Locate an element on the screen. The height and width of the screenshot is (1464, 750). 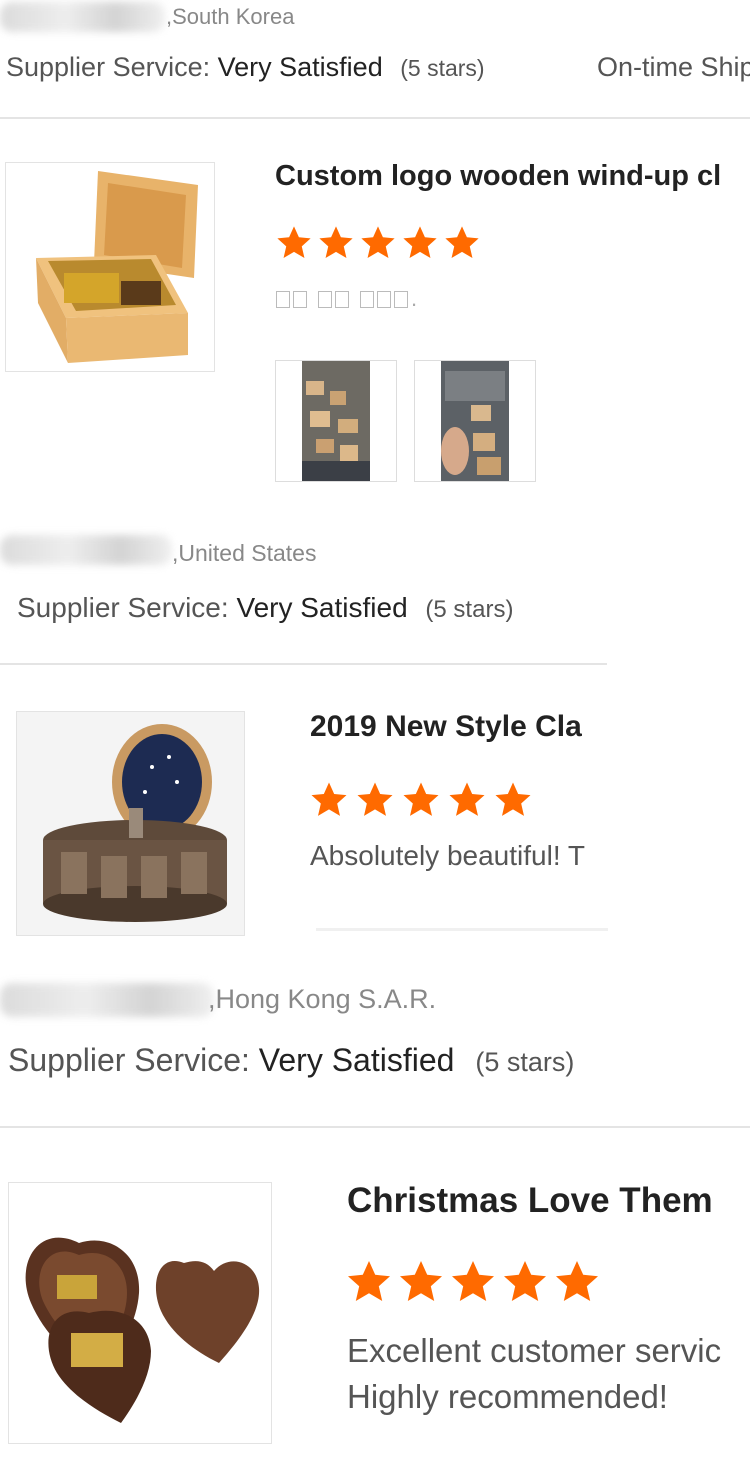
reviewer-country: ,South Korea is located at coordinates (230, 16).